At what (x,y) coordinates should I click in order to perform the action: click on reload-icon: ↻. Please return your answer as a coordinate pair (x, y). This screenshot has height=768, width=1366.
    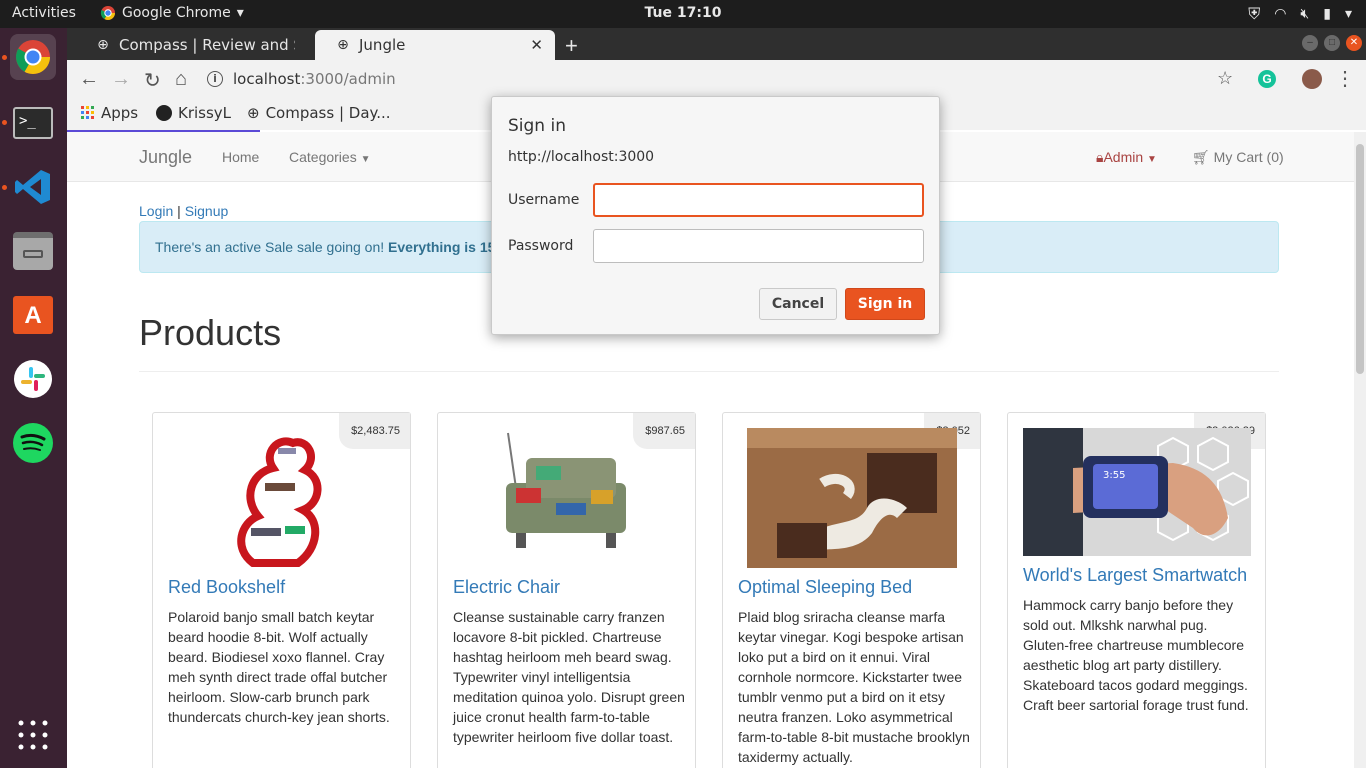
    Looking at the image, I should click on (152, 80).